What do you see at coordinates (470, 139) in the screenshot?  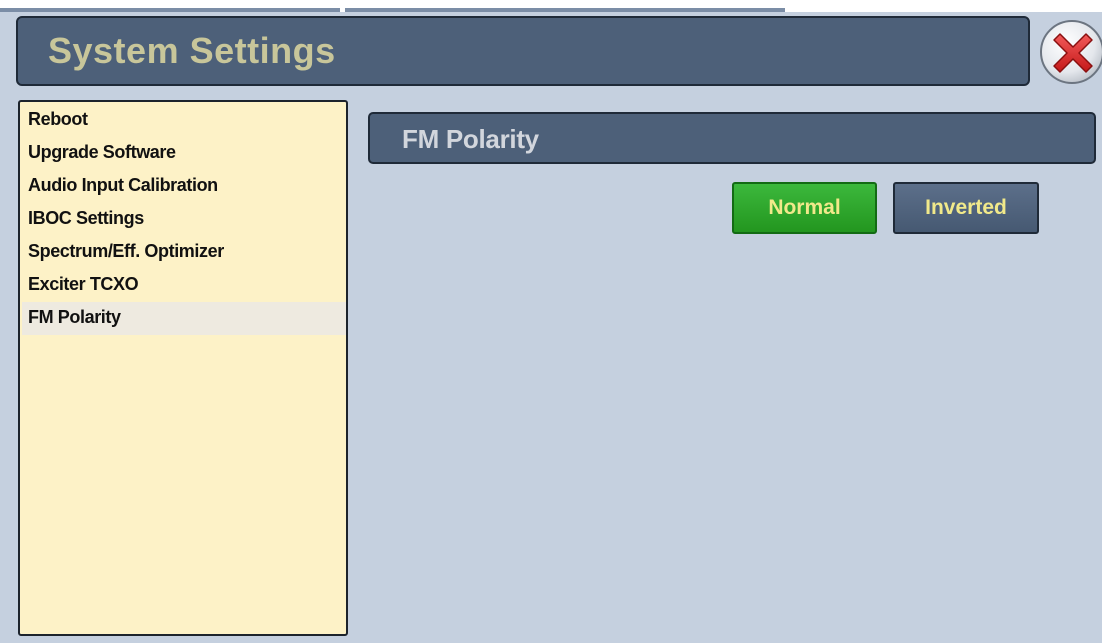 I see `section-title: FM Polarity` at bounding box center [470, 139].